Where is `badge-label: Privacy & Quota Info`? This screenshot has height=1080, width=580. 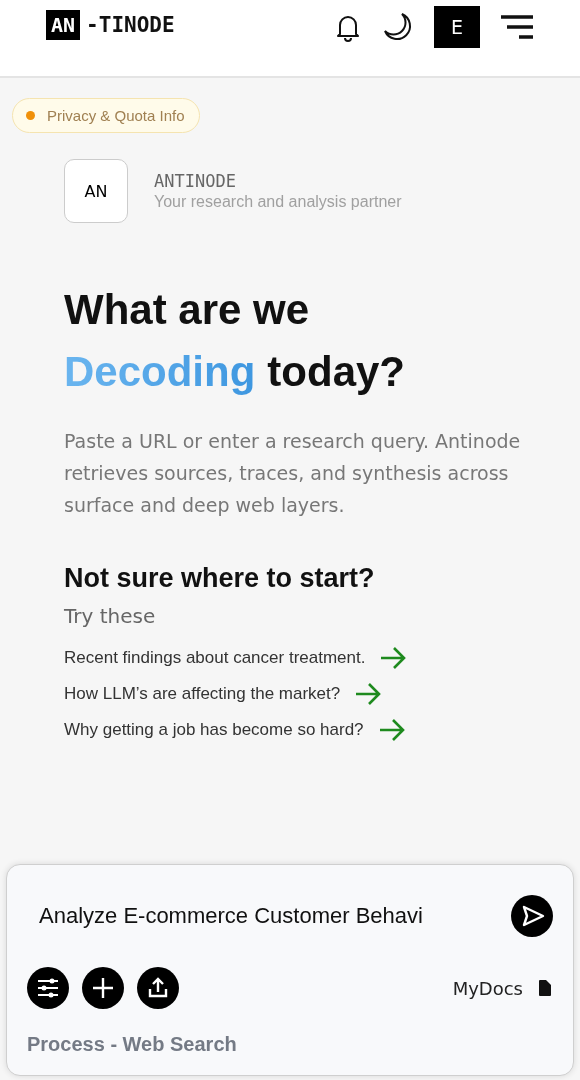
badge-label: Privacy & Quota Info is located at coordinates (116, 115).